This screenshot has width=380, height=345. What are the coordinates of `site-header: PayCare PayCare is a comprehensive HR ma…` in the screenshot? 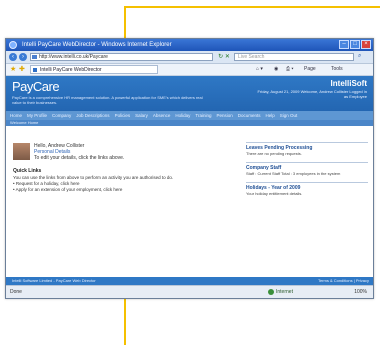 It's located at (189, 93).